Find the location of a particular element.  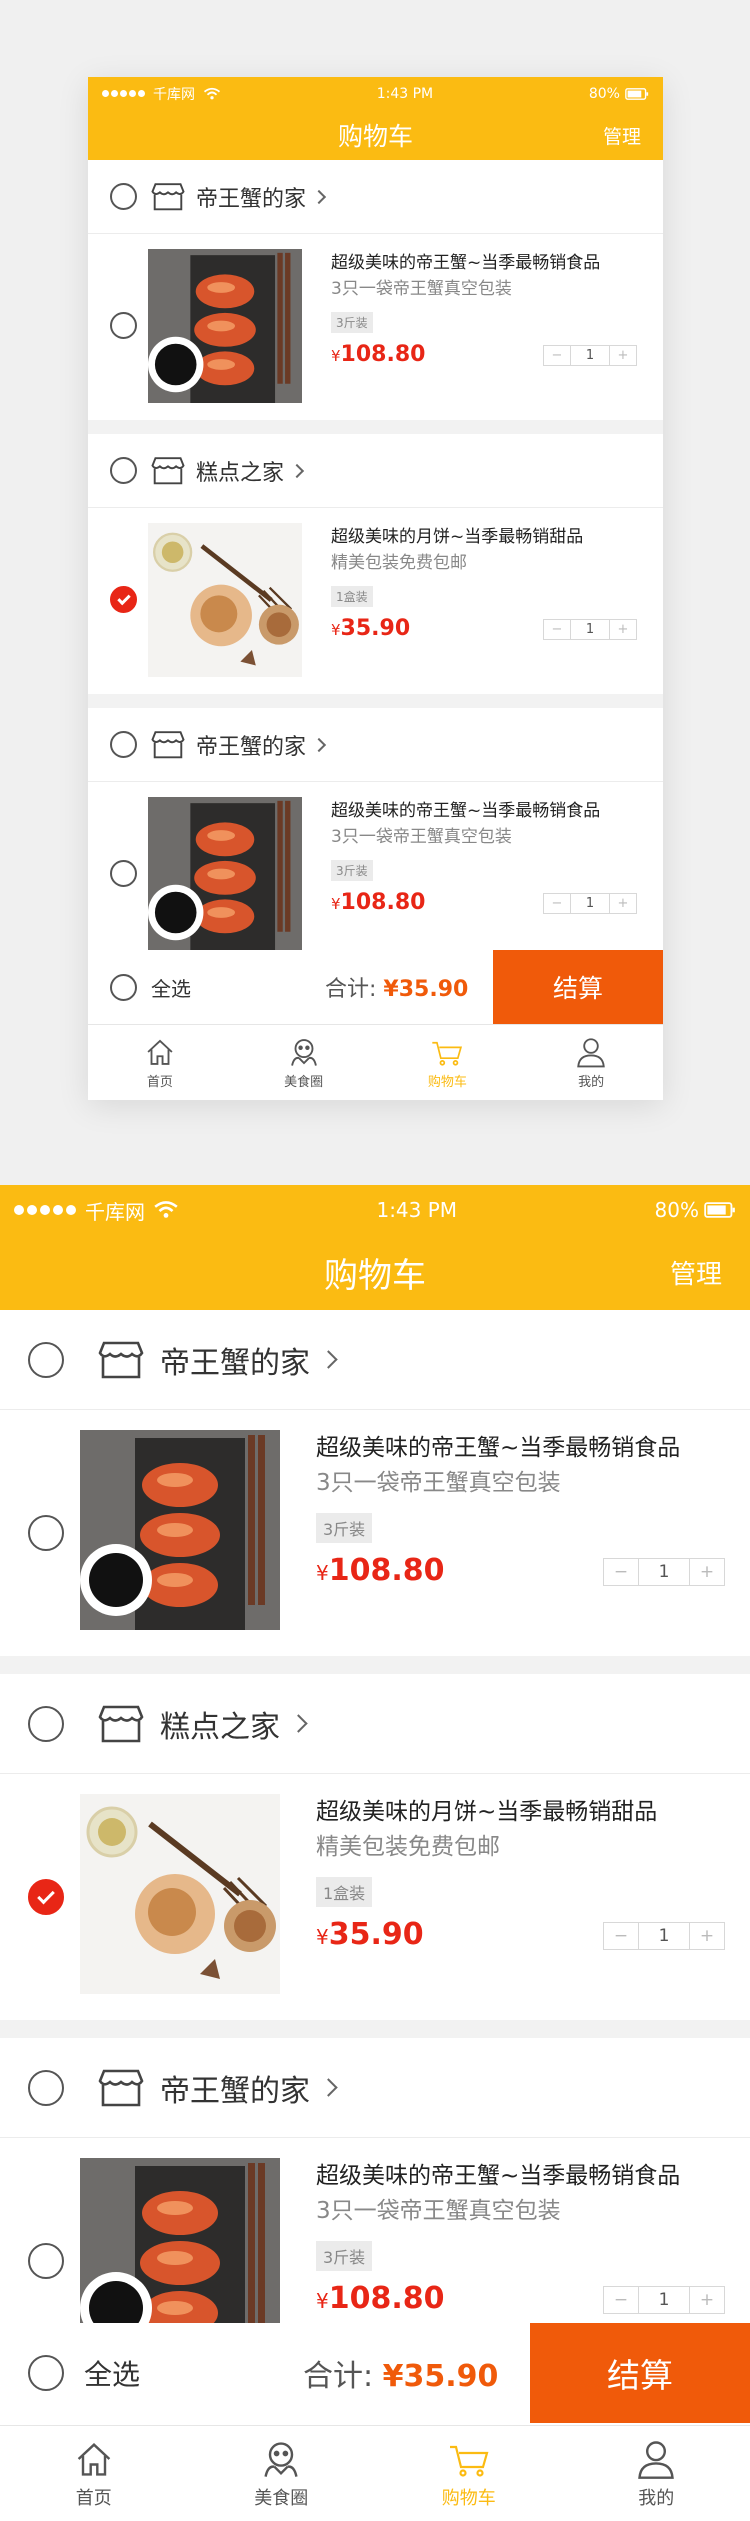

tab-label: 美食圈 is located at coordinates (304, 1082).